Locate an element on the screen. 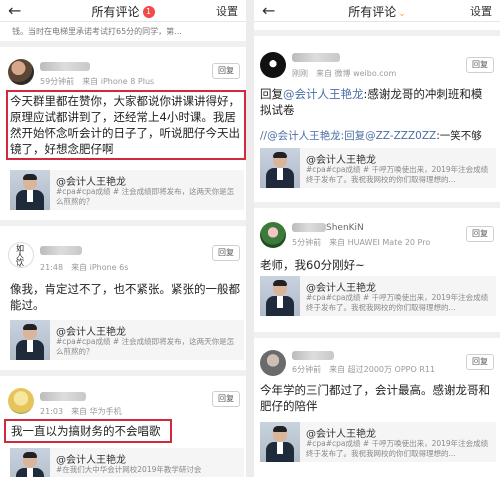 The image size is (500, 477). header-bar: ← 所有评论 ⌄ 设置 is located at coordinates (377, 11).